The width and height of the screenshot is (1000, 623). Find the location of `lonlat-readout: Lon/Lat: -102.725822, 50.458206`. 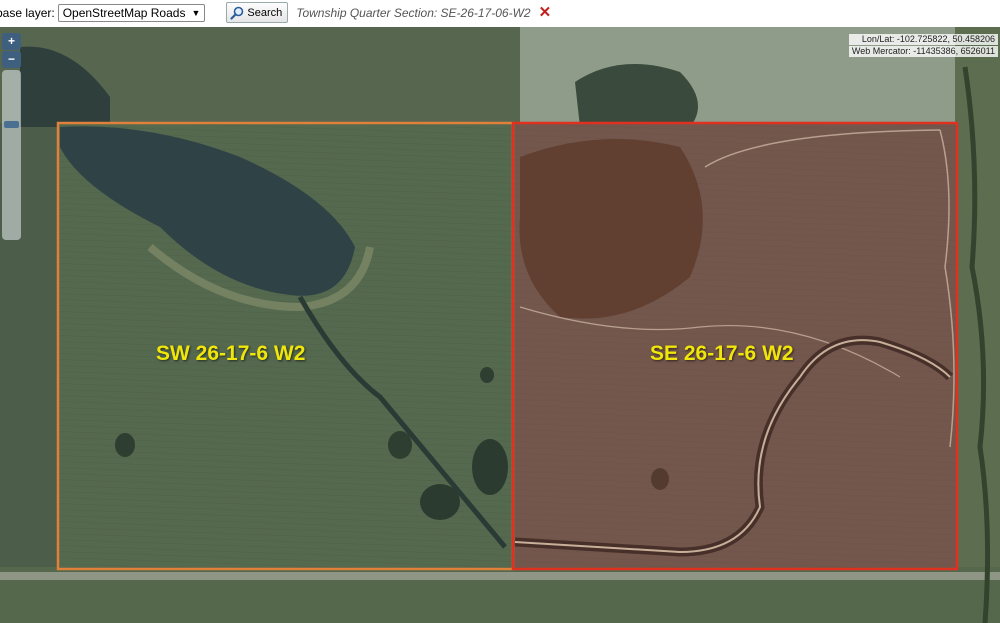

lonlat-readout: Lon/Lat: -102.725822, 50.458206 is located at coordinates (923, 39).